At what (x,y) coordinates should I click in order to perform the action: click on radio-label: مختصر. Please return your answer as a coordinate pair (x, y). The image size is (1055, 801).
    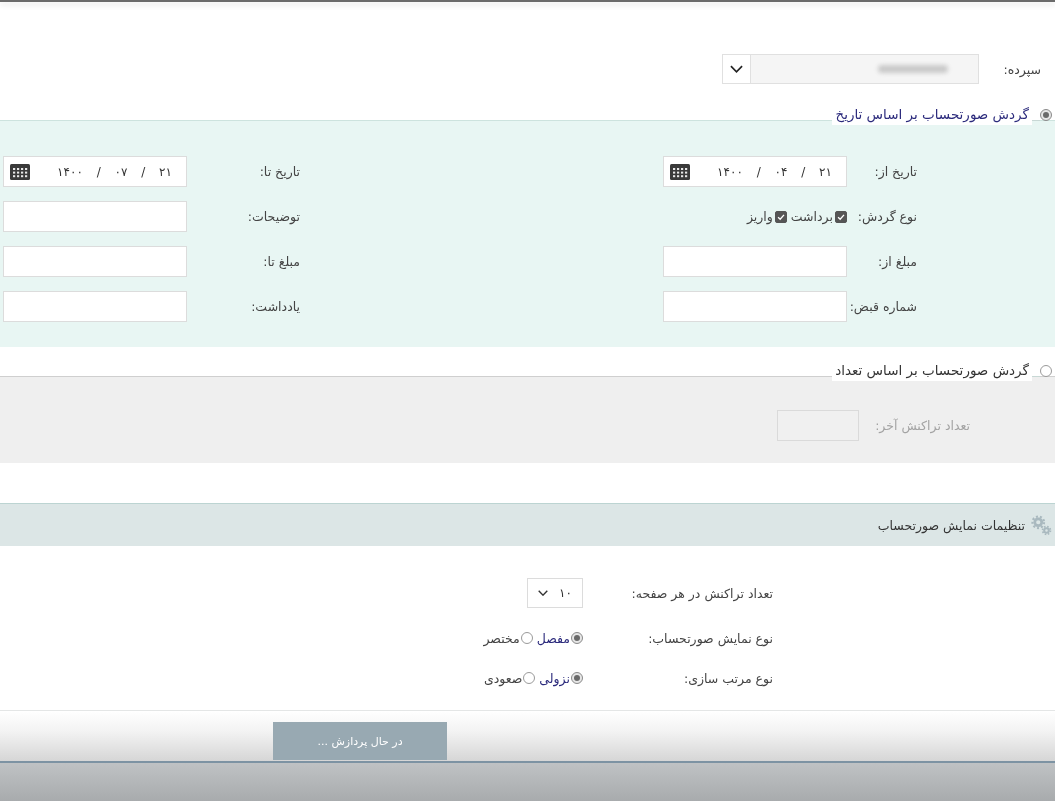
    Looking at the image, I should click on (501, 638).